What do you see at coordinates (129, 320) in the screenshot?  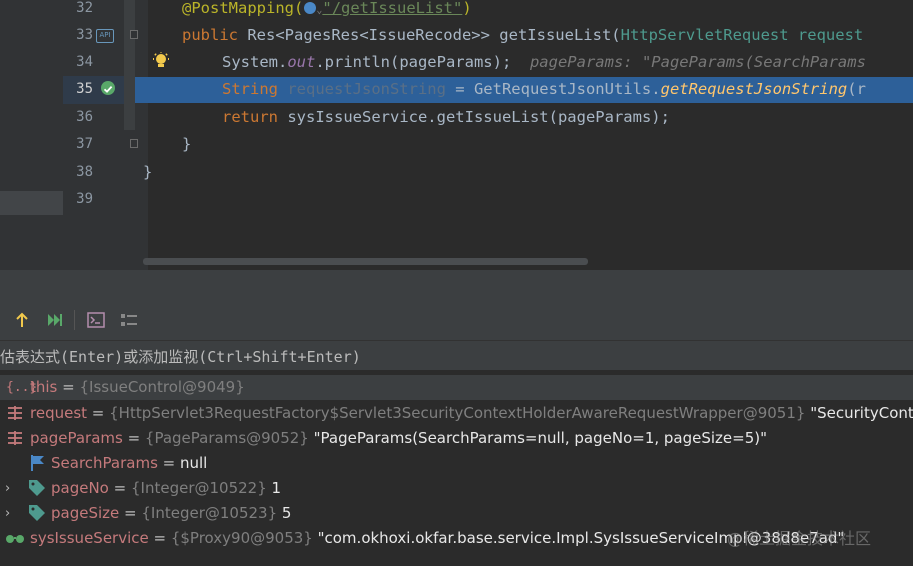 I see `list-layout-icon` at bounding box center [129, 320].